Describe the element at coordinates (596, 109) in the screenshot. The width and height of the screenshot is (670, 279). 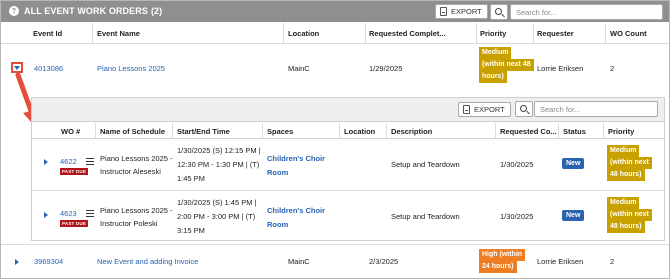
I see `subtable-search-input` at that location.